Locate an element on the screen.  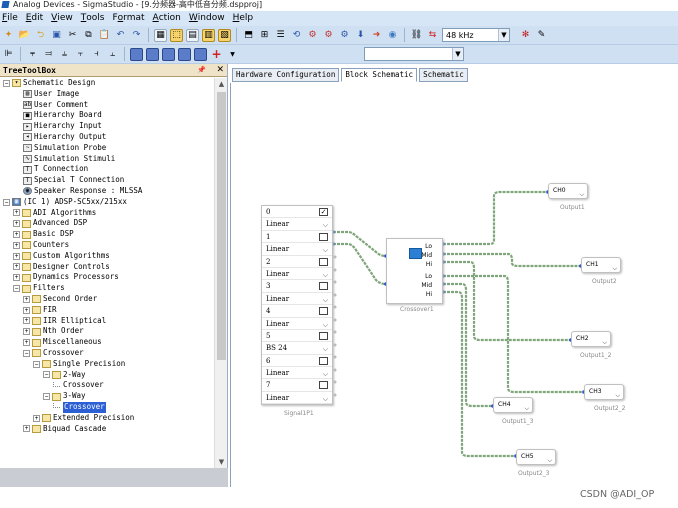
tree-item: ◂ Hierarchy Output is located at coordinates (107, 137).